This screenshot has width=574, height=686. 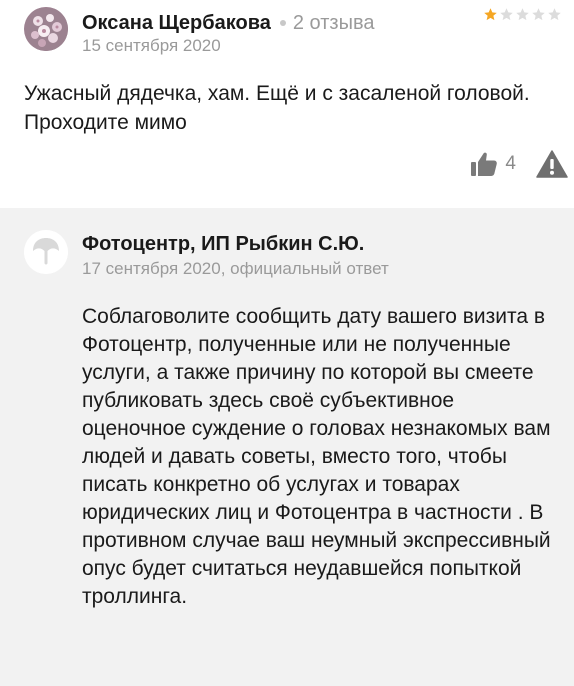 I want to click on org-avatar, so click(x=46, y=252).